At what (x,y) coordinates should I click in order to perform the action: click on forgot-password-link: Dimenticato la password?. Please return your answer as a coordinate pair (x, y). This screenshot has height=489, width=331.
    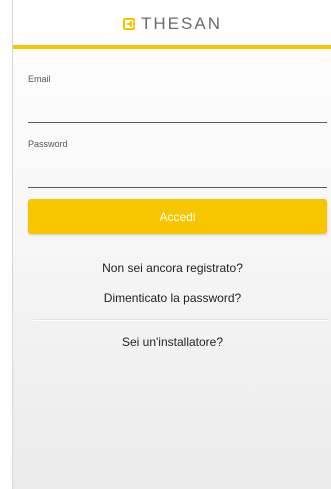
    Looking at the image, I should click on (172, 298).